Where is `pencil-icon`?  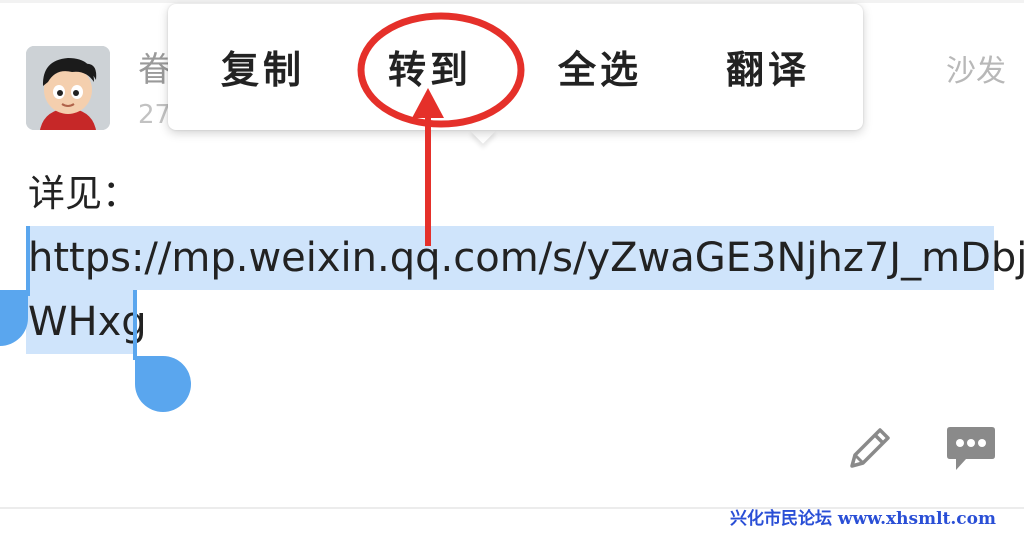 pencil-icon is located at coordinates (870, 448).